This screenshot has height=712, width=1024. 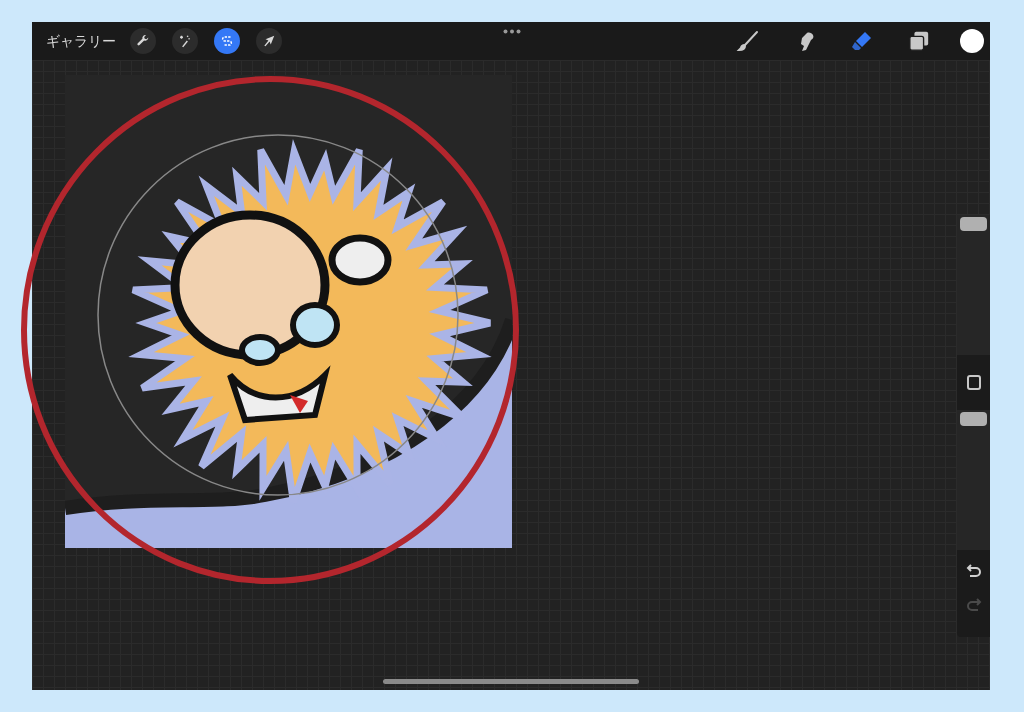 I want to click on cursor-arrow-icon, so click(x=269, y=41).